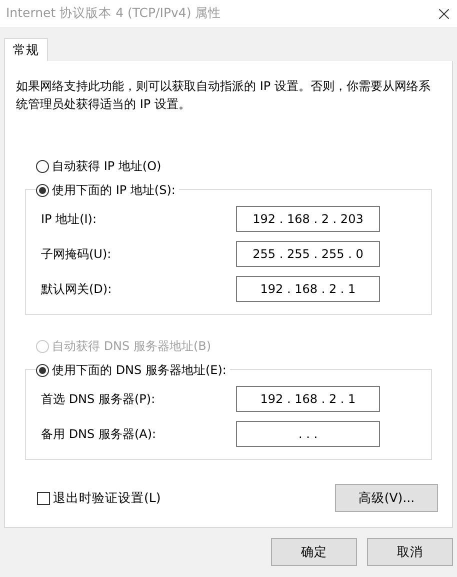  I want to click on field-label: 备用 DNS 服务器(A):, so click(98, 434).